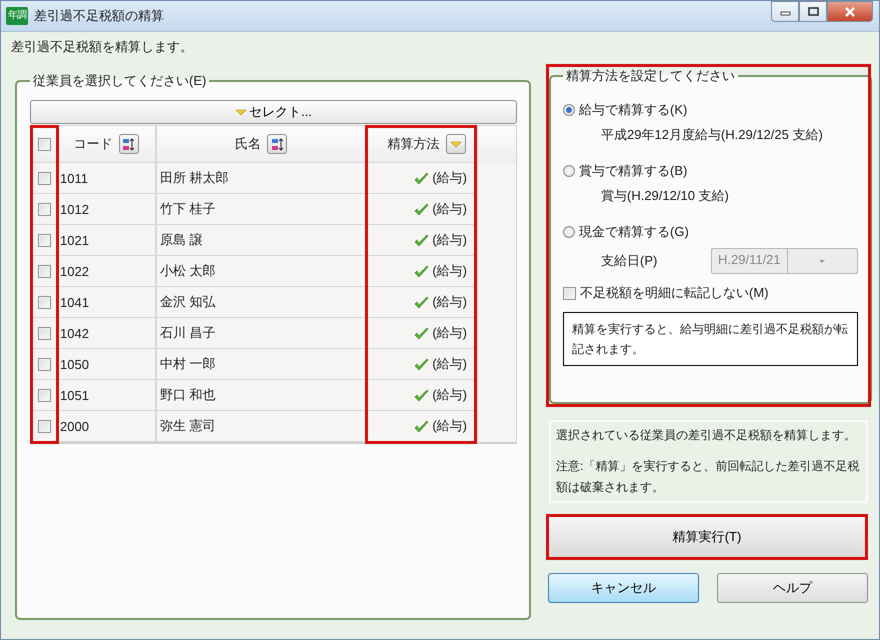  Describe the element at coordinates (181, 240) in the screenshot. I see `name-cell: 原島 譲` at that location.